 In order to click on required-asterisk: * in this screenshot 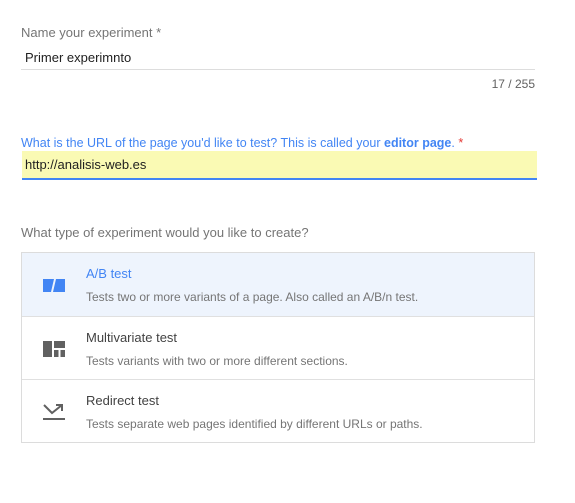, I will do `click(461, 143)`.